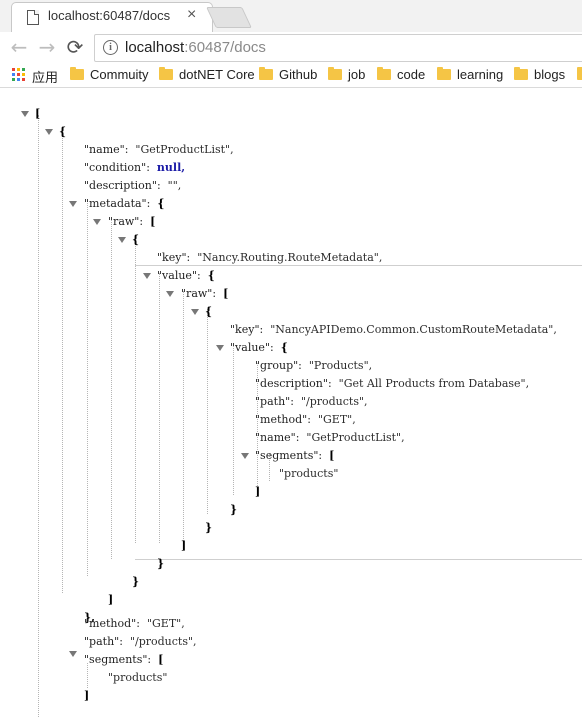  What do you see at coordinates (225, 47) in the screenshot?
I see `url-port-path: :60487/docs` at bounding box center [225, 47].